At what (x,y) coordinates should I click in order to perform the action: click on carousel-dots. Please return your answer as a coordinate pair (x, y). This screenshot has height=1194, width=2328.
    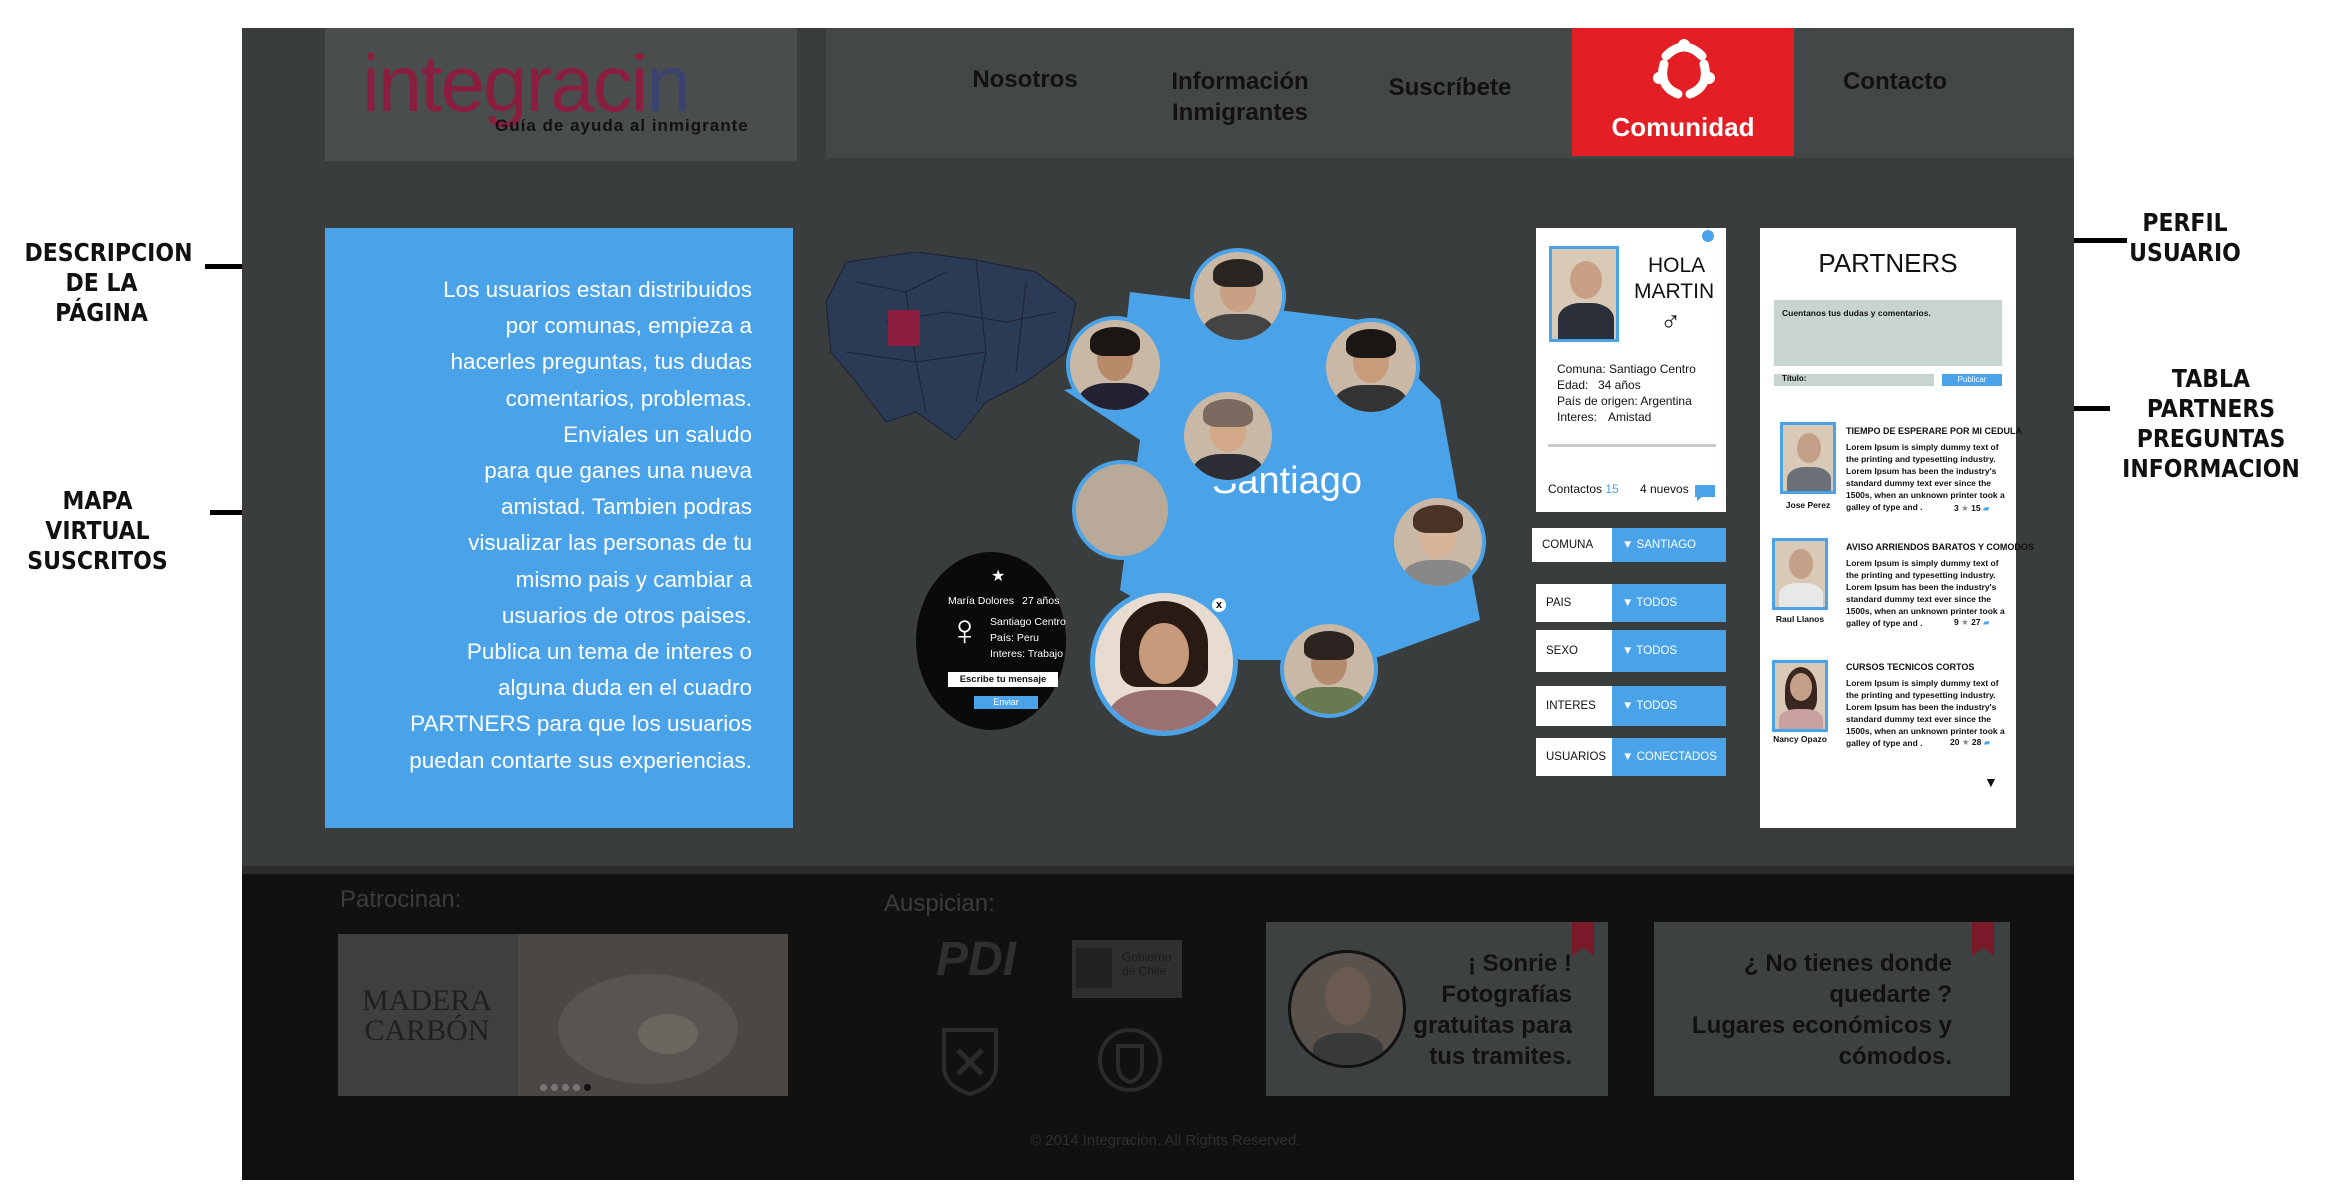
    Looking at the image, I should click on (565, 1087).